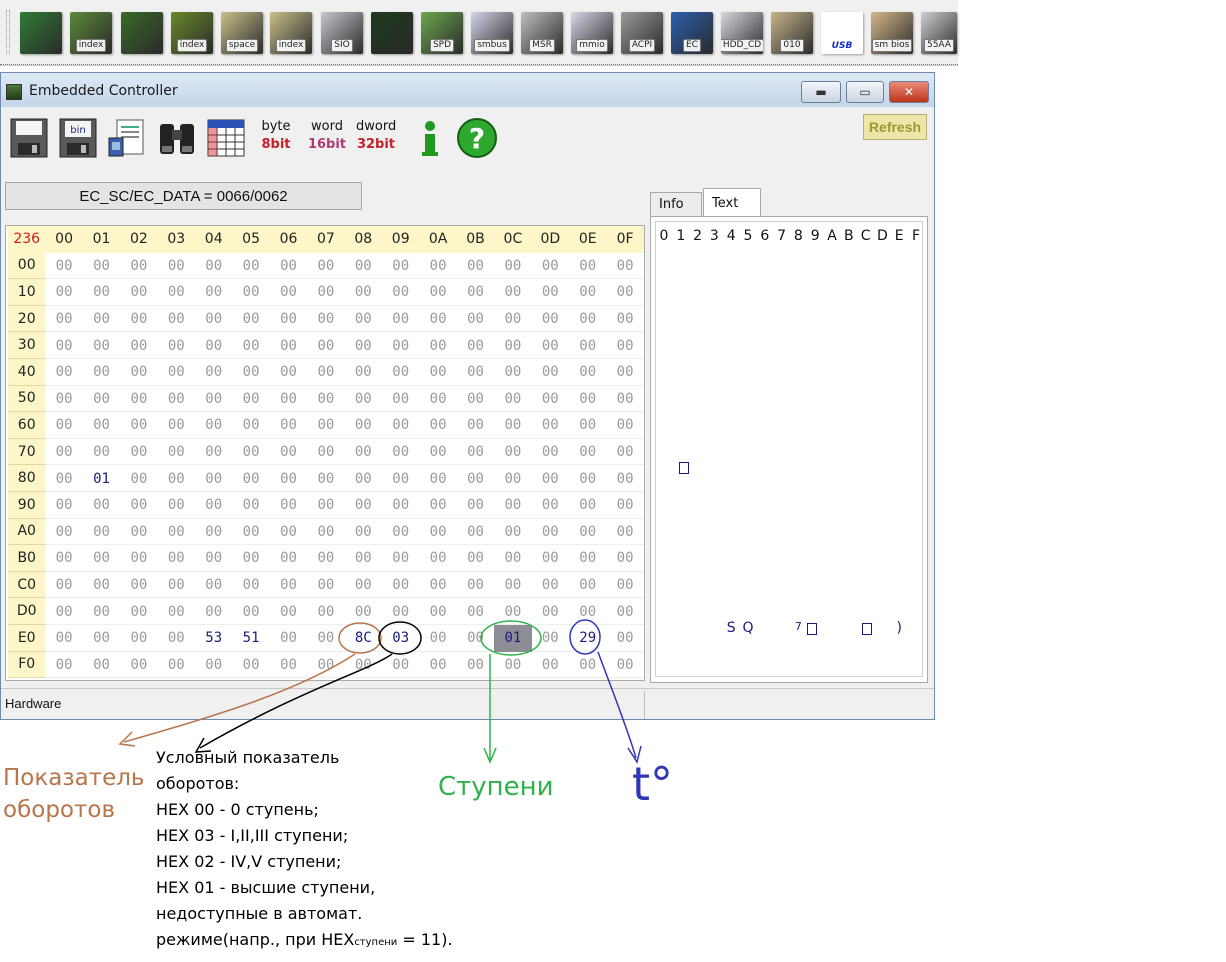 The image size is (1226, 962). I want to click on temperature-arrow-line, so click(617, 705).